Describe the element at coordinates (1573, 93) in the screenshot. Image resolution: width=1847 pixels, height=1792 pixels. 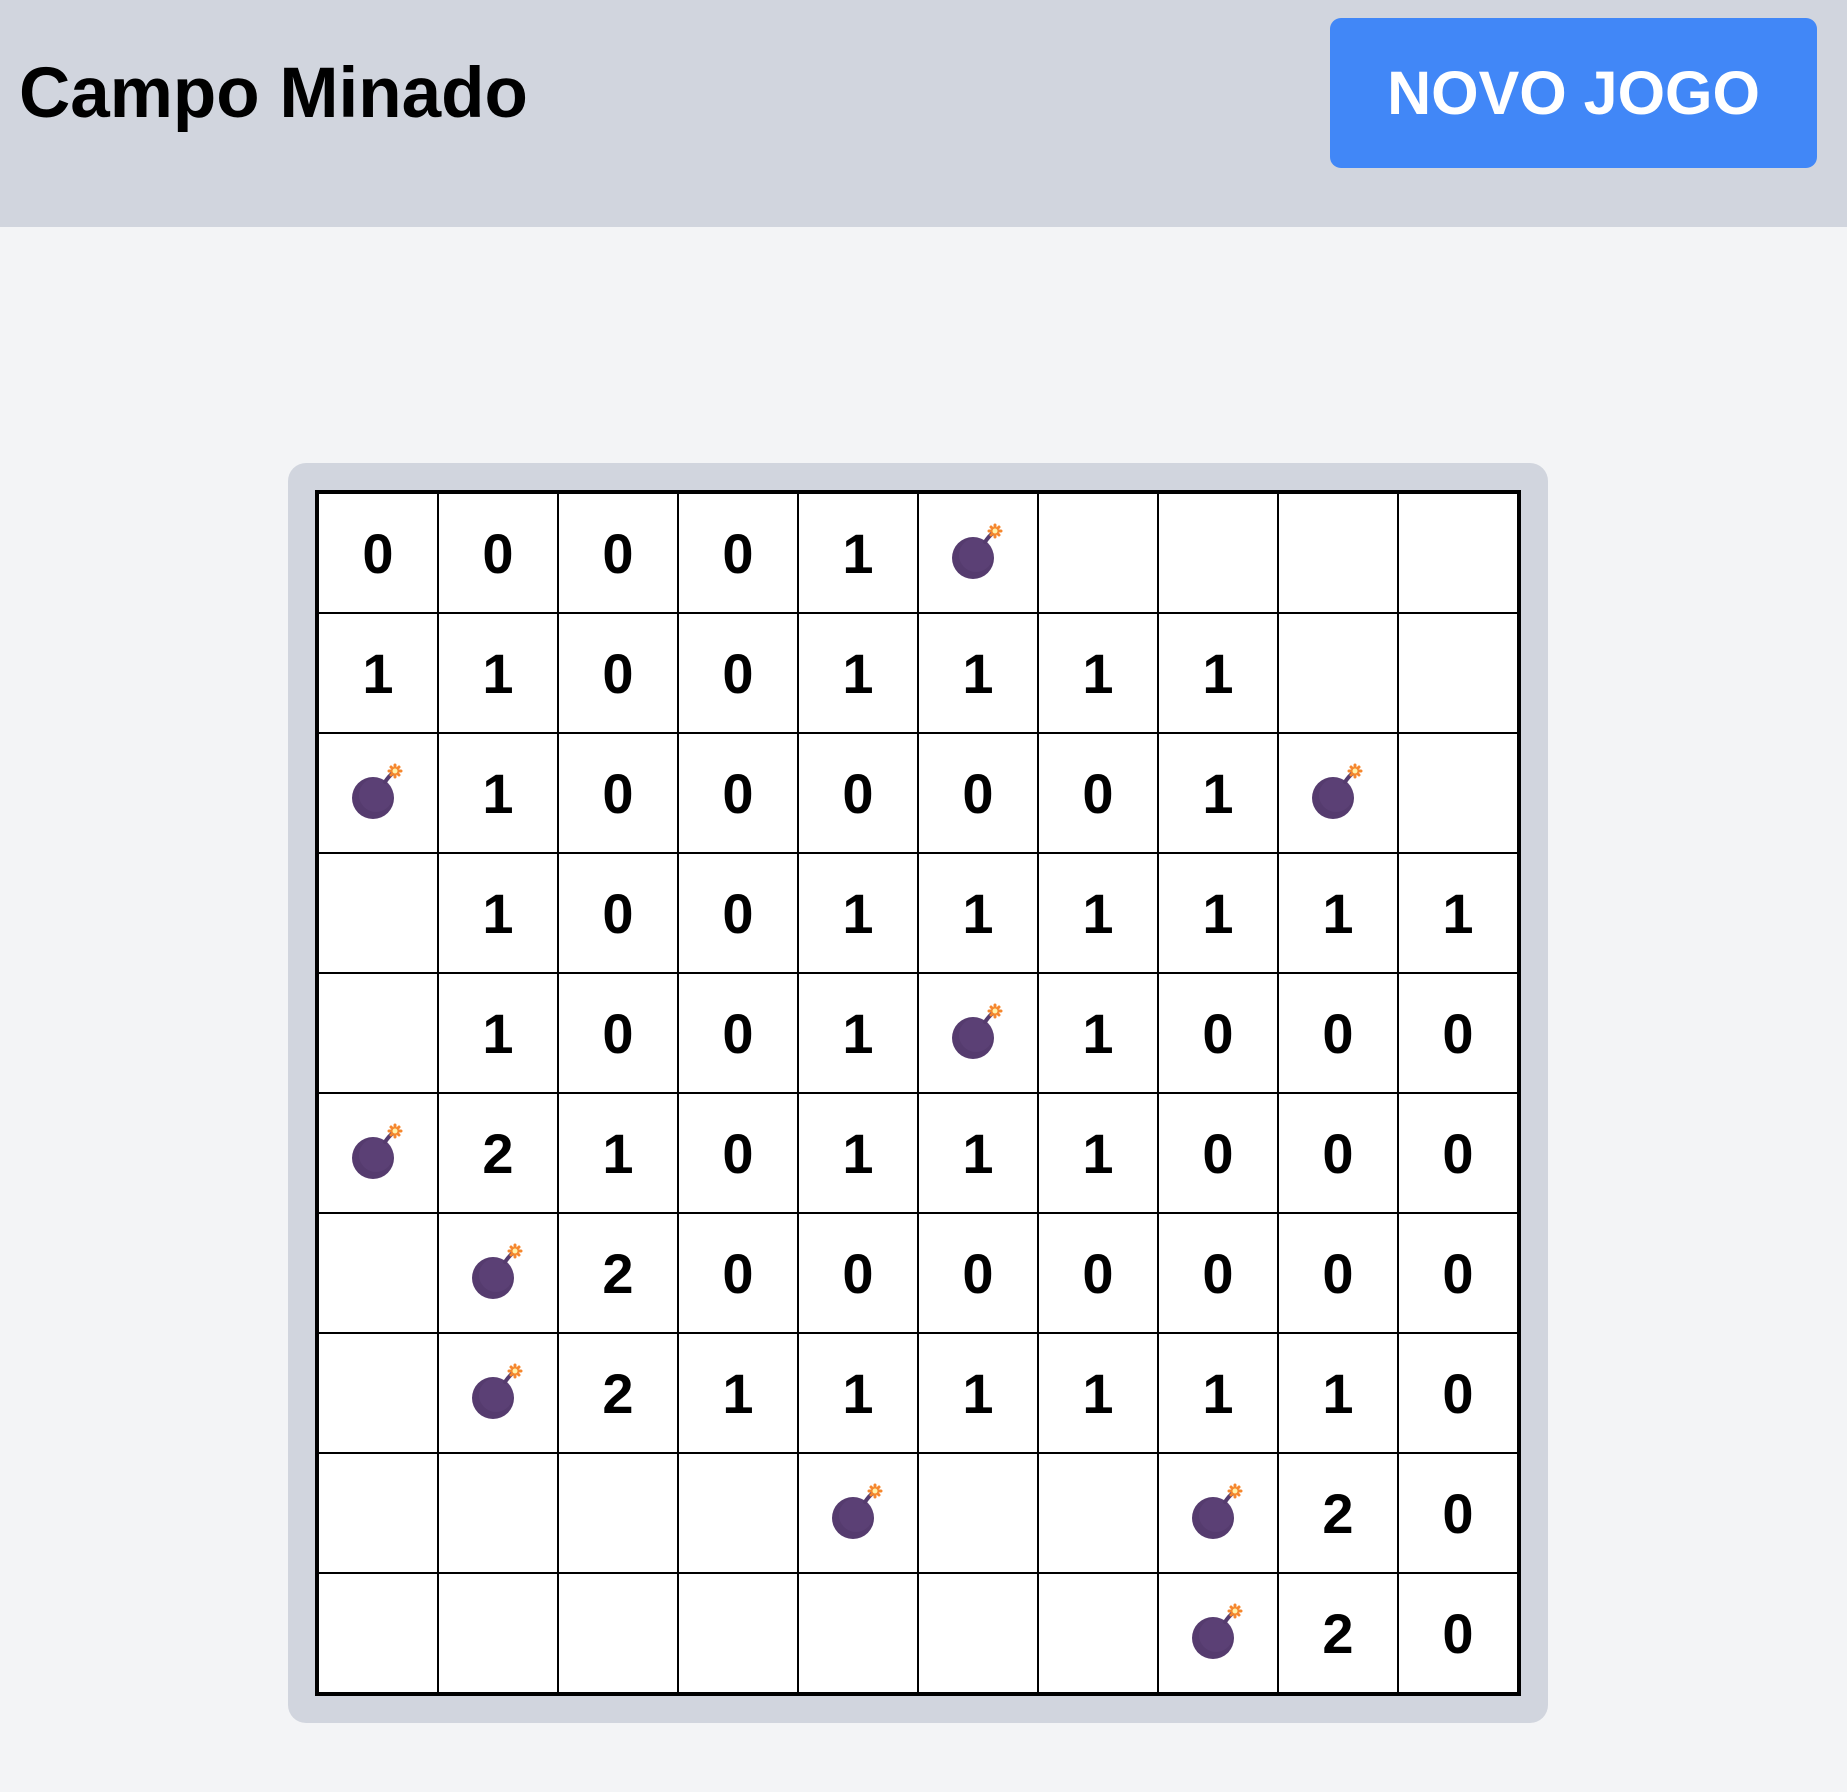
I see `new-game-button: NOVO JOGO` at that location.